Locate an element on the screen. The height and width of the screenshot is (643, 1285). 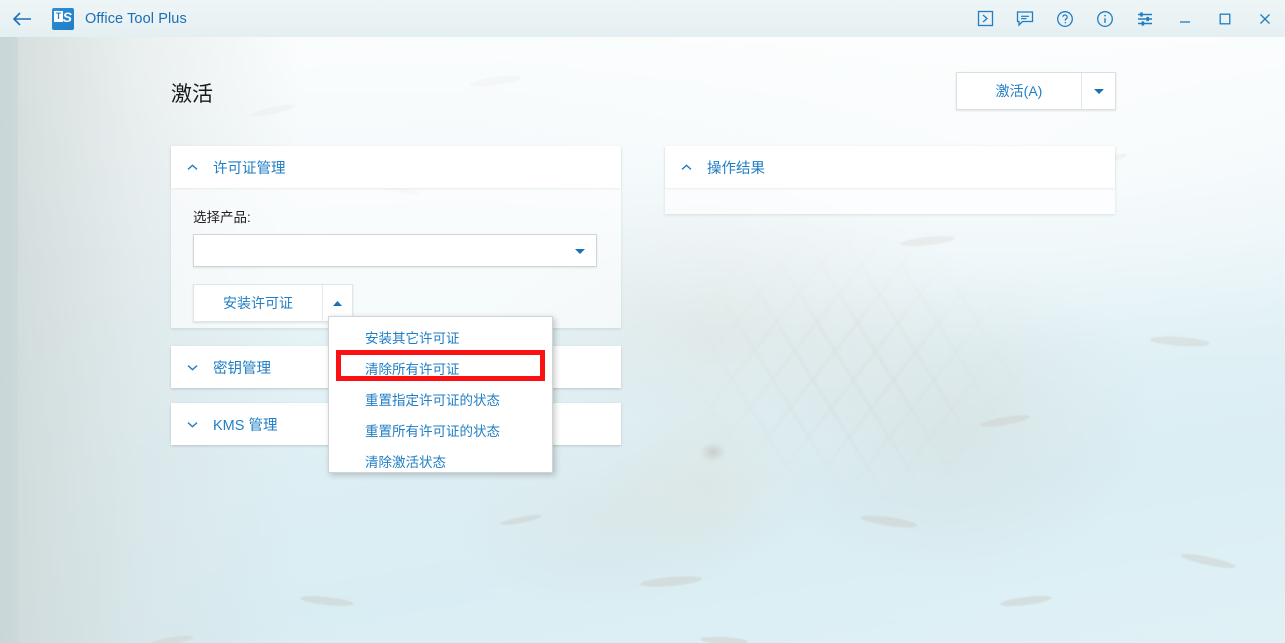
install-license-button: 安装许可证 is located at coordinates (258, 303).